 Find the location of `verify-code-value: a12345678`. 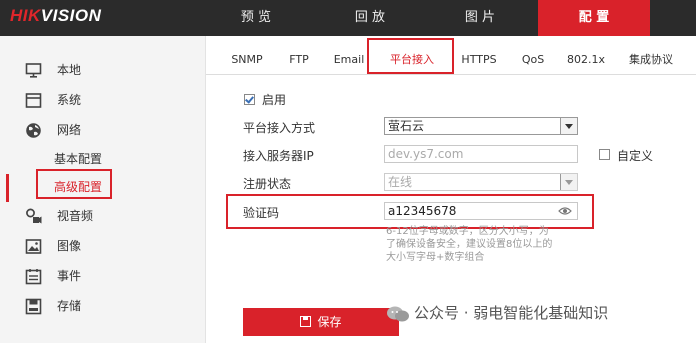

verify-code-value: a12345678 is located at coordinates (422, 211).